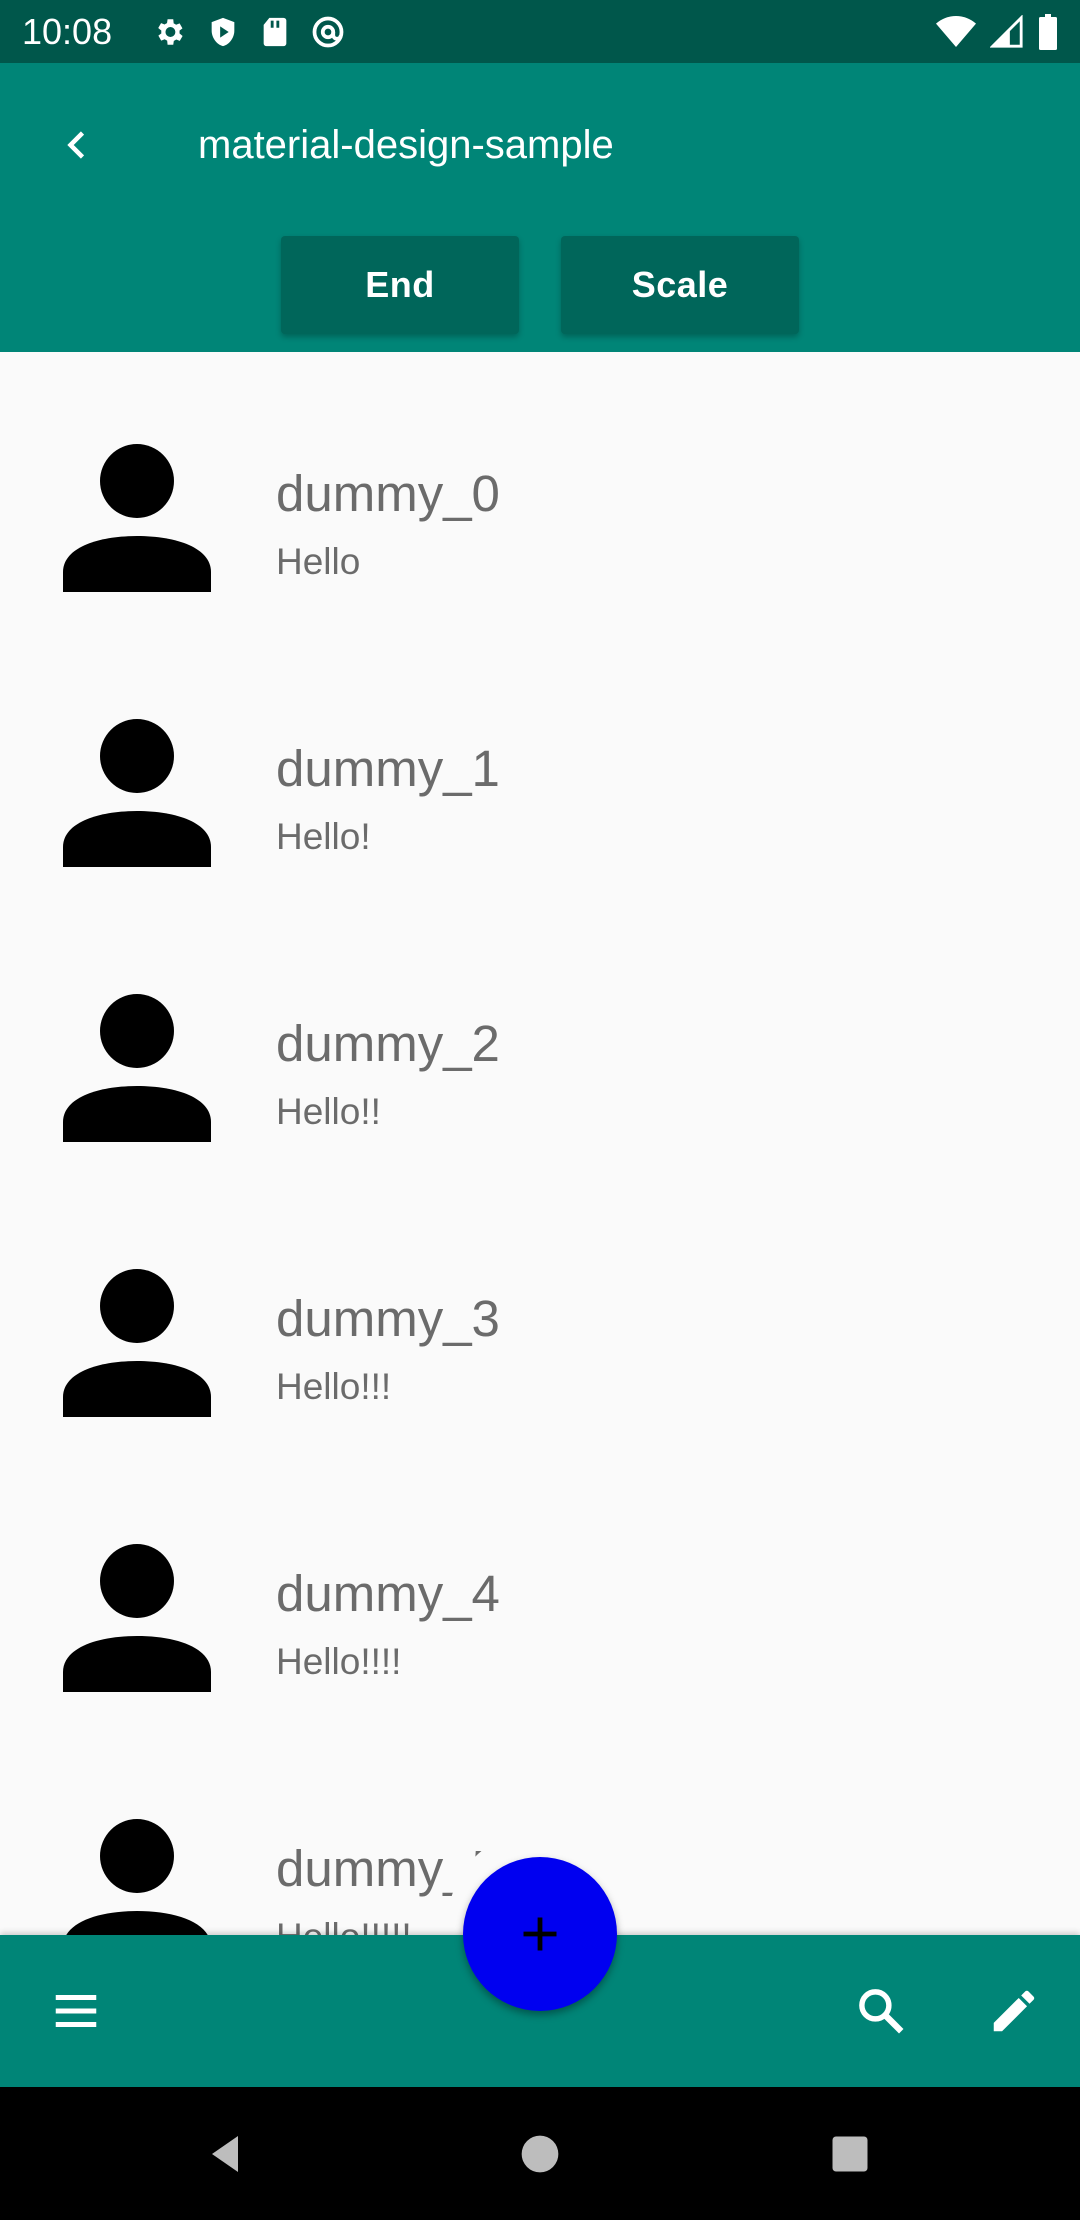  I want to click on shield-icon, so click(223, 32).